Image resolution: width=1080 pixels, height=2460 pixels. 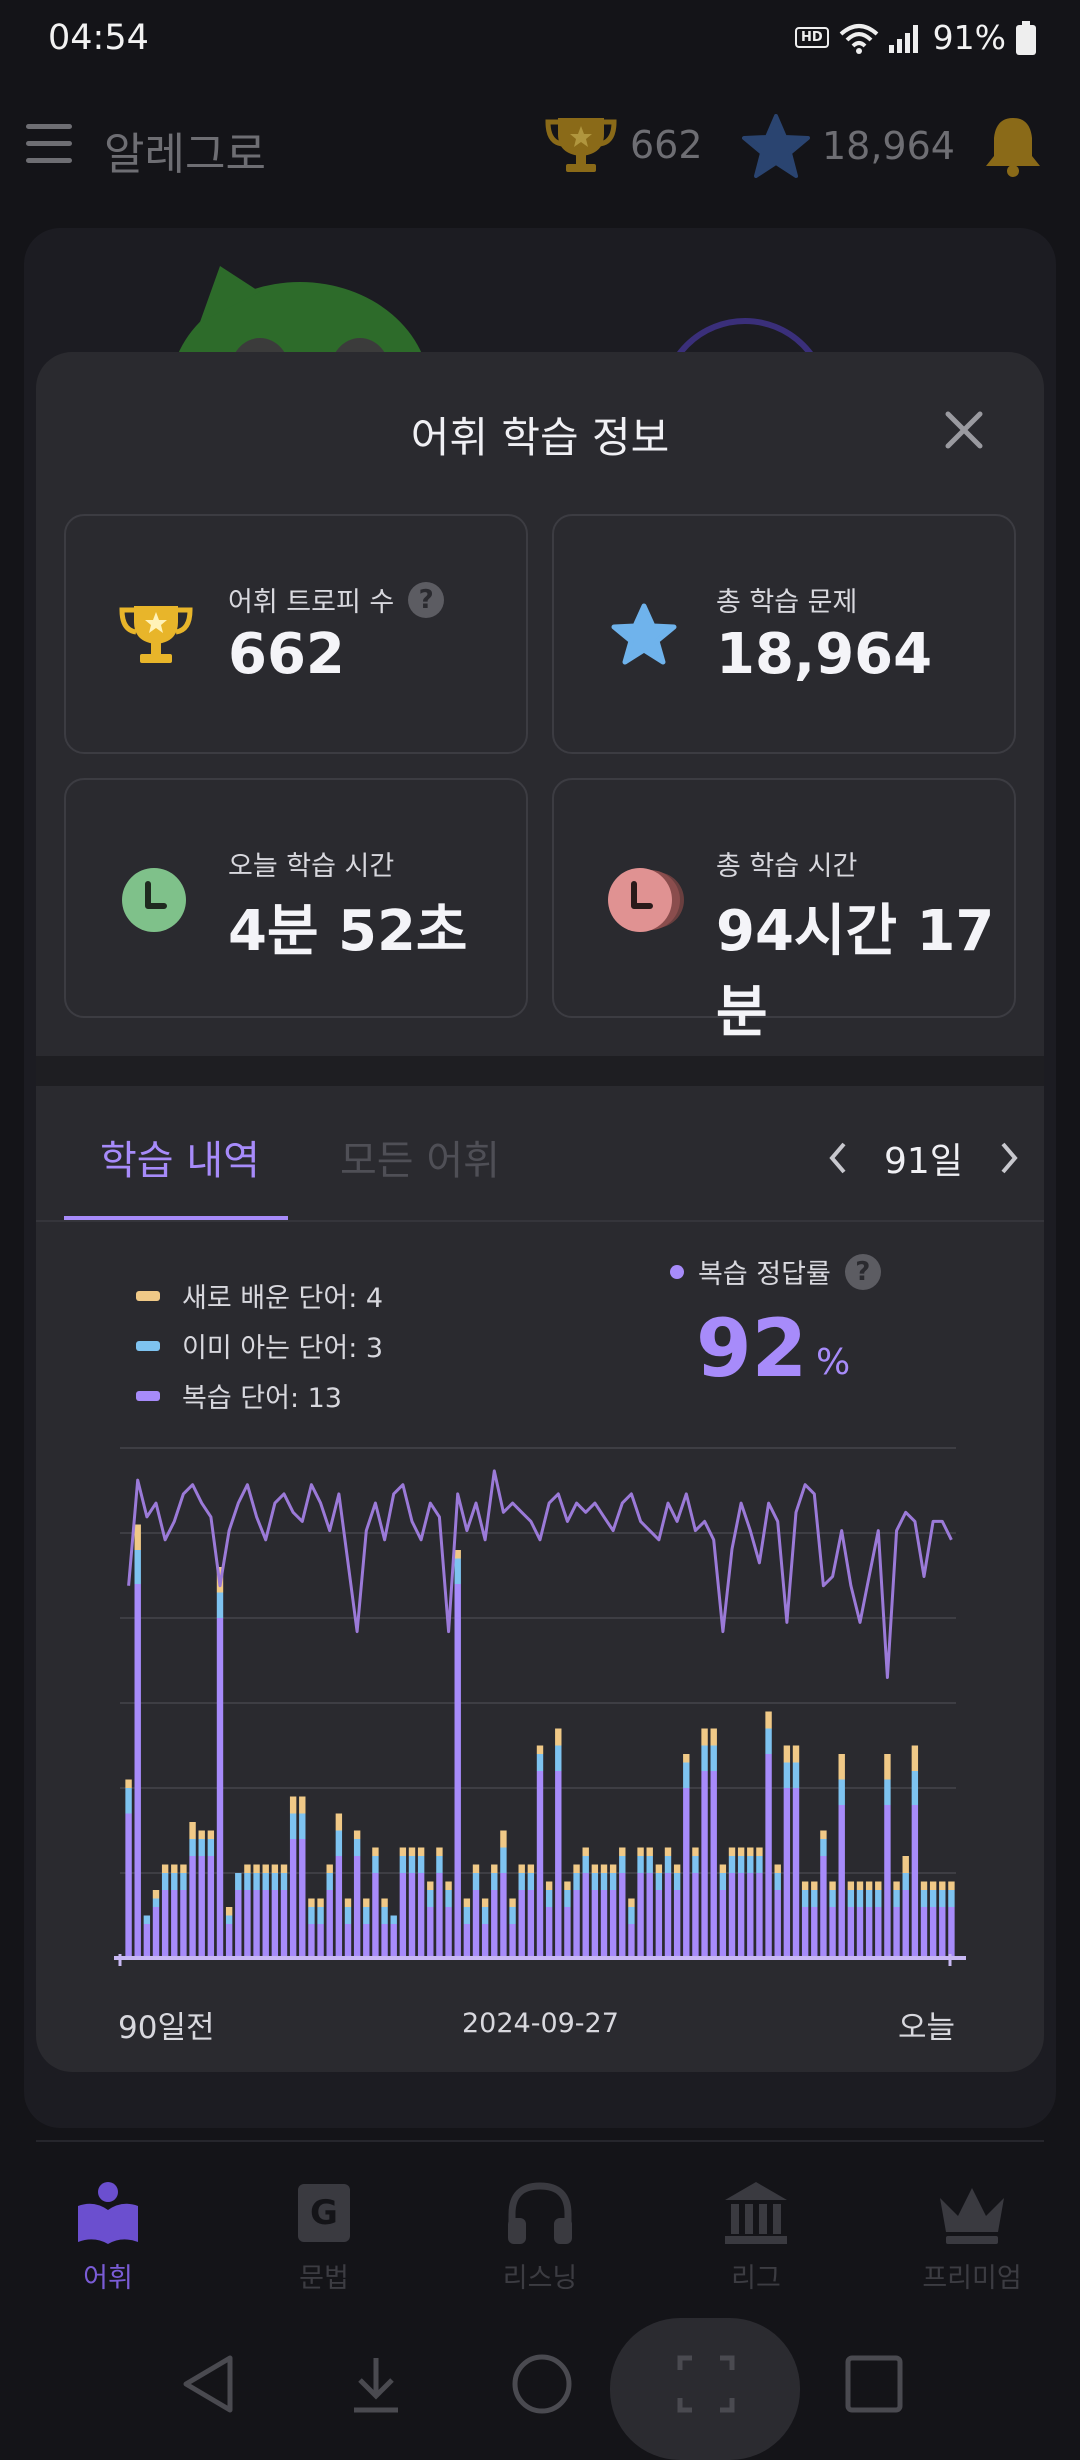 I want to click on header-trophy-stat: 662, so click(x=623, y=145).